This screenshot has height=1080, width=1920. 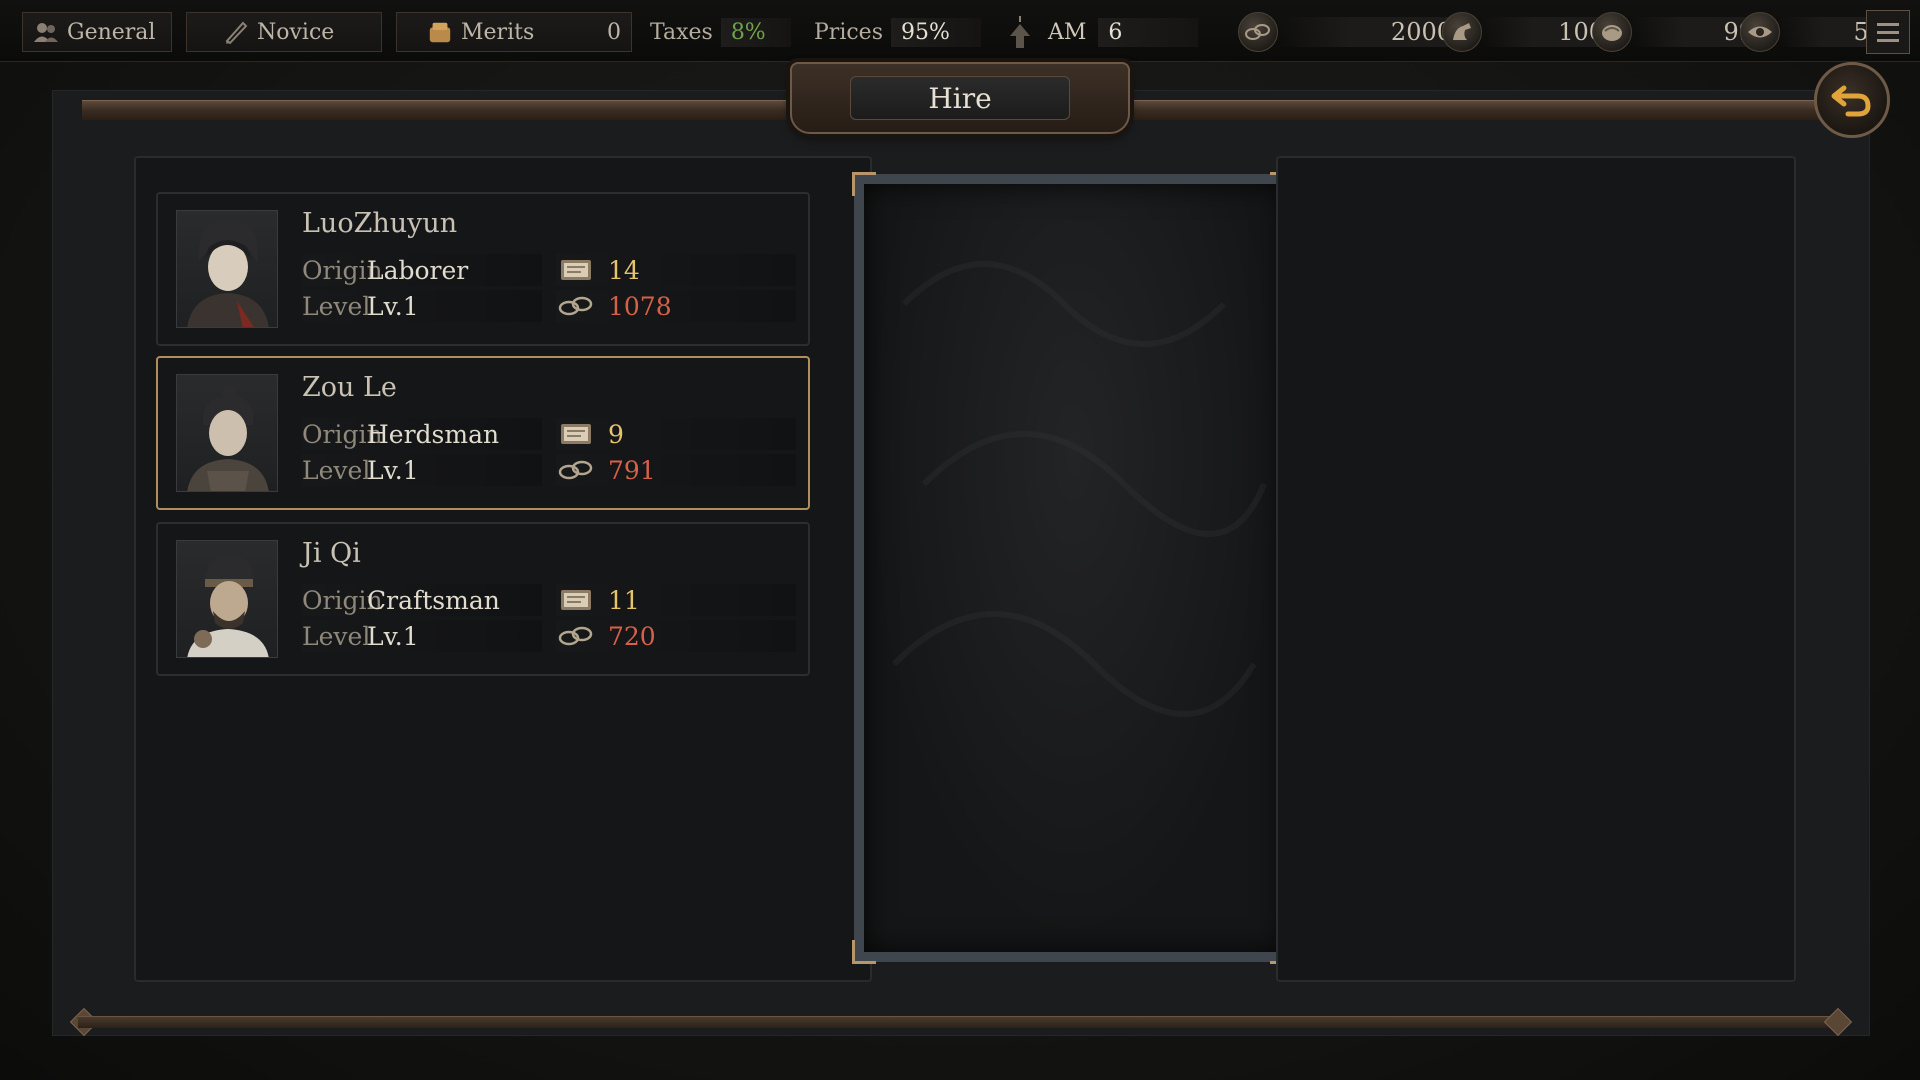 I want to click on horse-value: 100, so click(x=1546, y=32).